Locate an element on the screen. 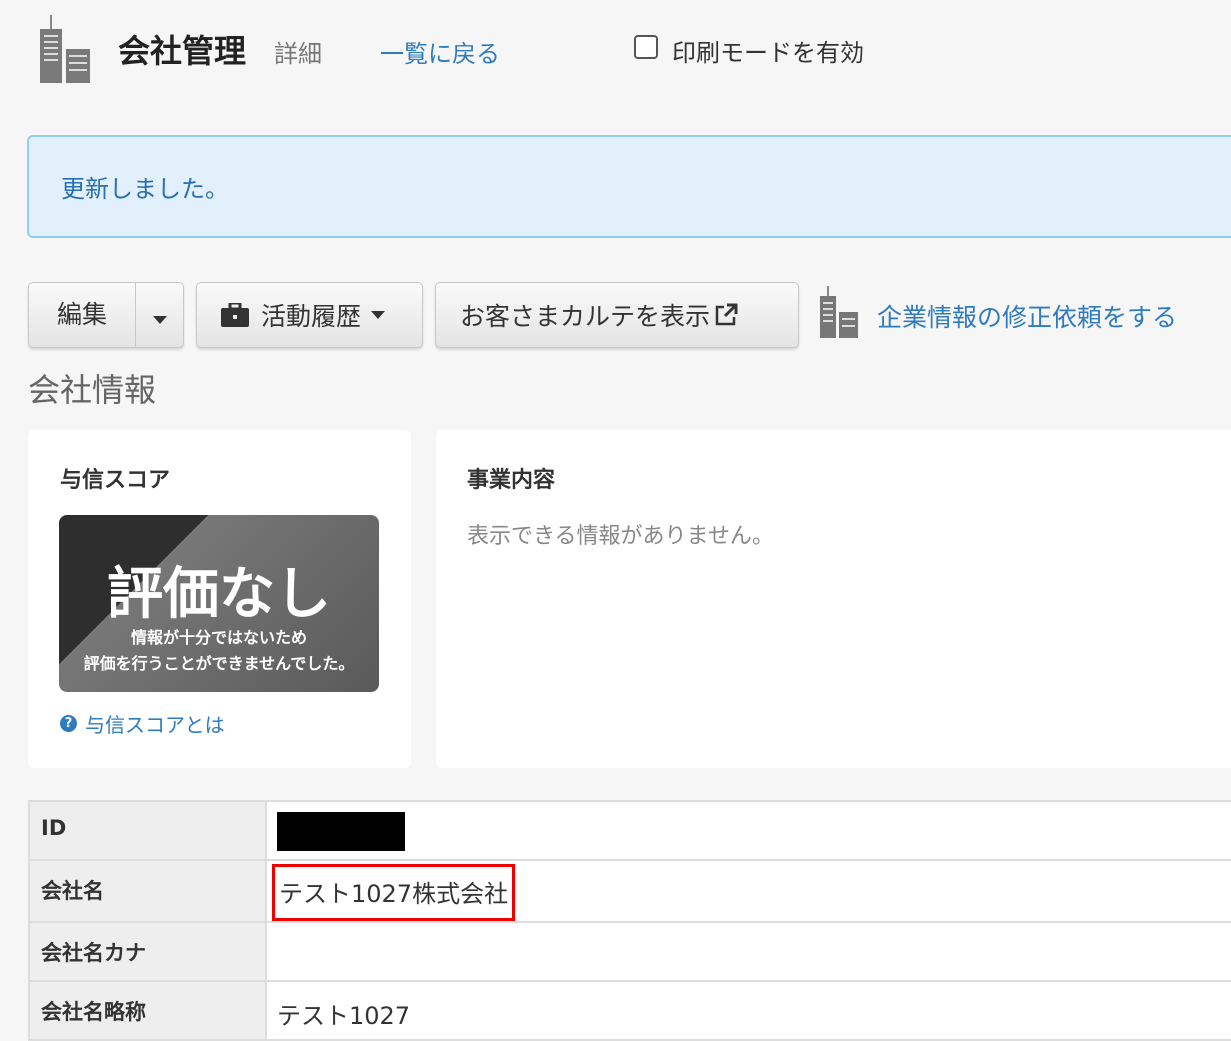  row-value: テスト1027 is located at coordinates (748, 1010).